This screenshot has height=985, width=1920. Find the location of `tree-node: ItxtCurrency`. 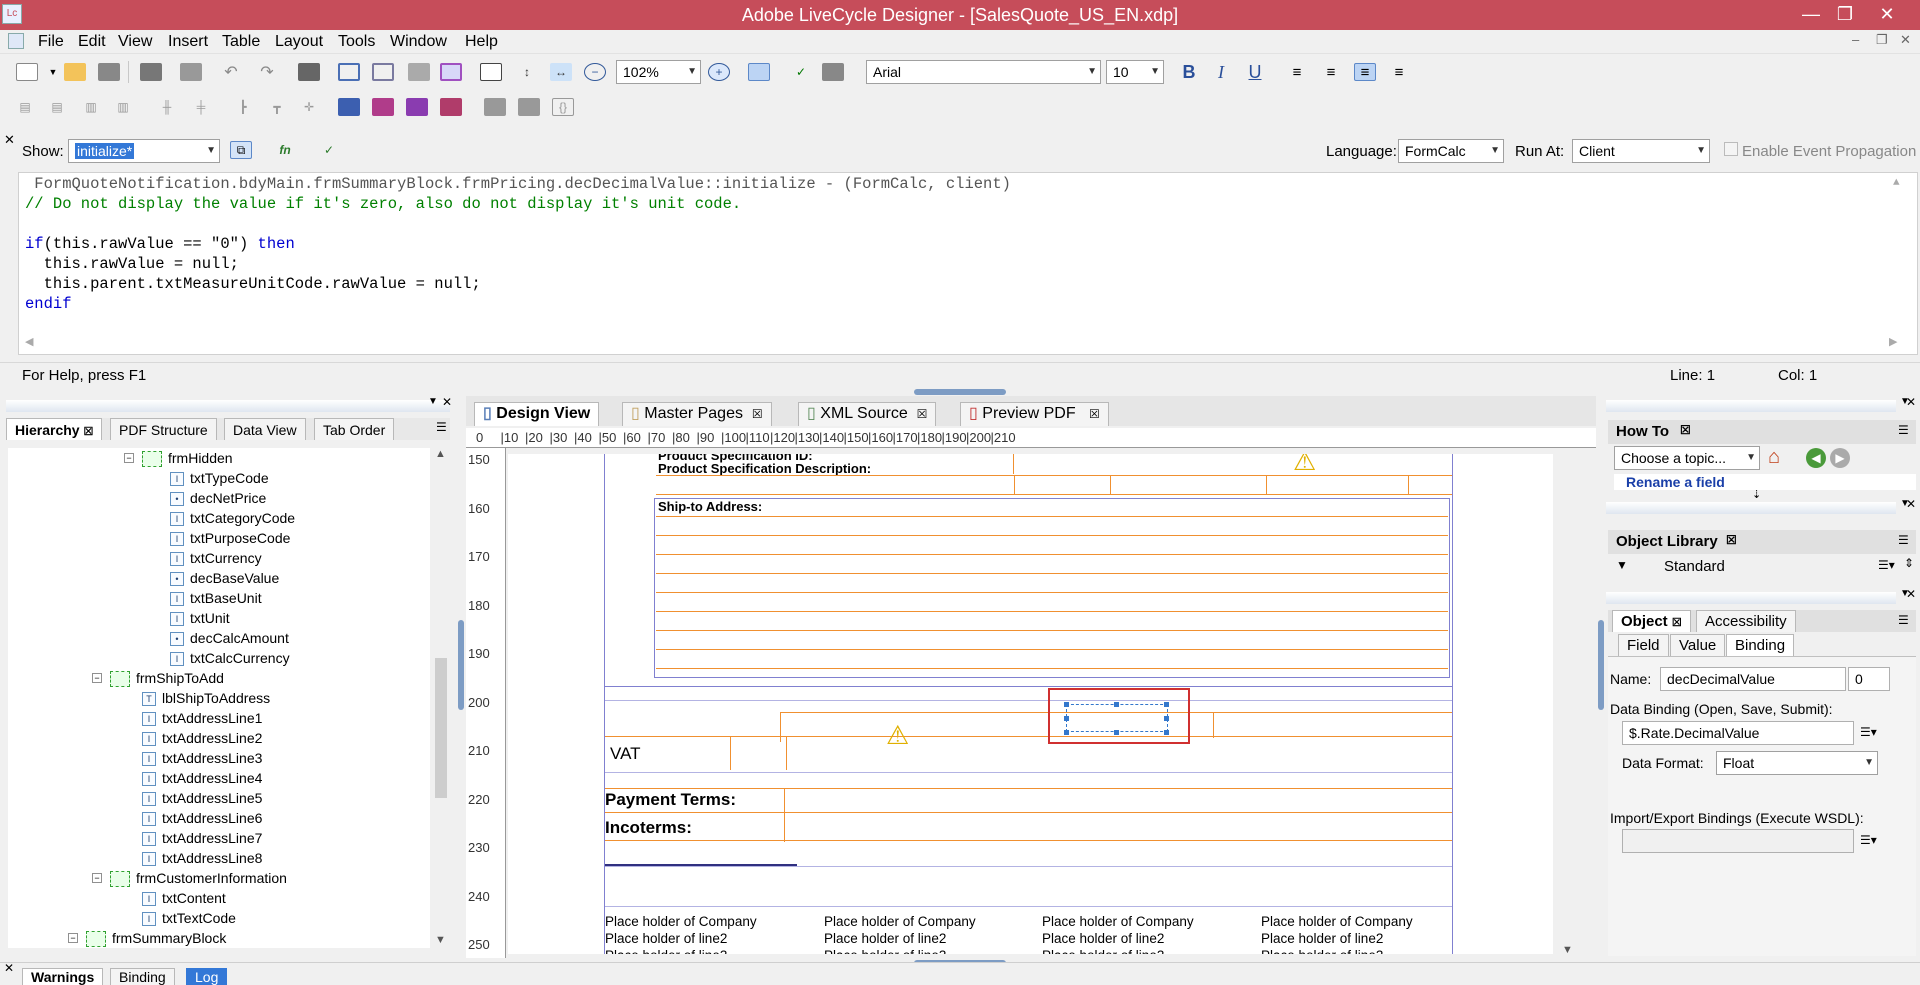

tree-node: ItxtCurrency is located at coordinates (216, 558).